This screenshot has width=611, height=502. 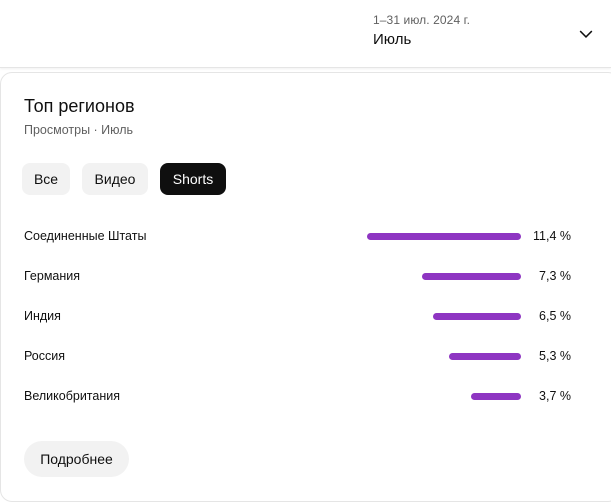 I want to click on region-name: Соединенные Штаты, so click(x=85, y=236).